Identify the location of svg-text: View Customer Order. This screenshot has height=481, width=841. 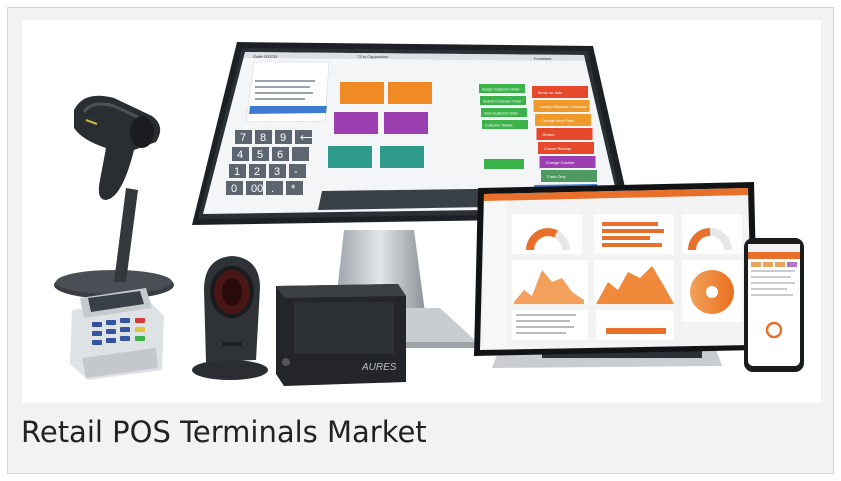
(501, 114).